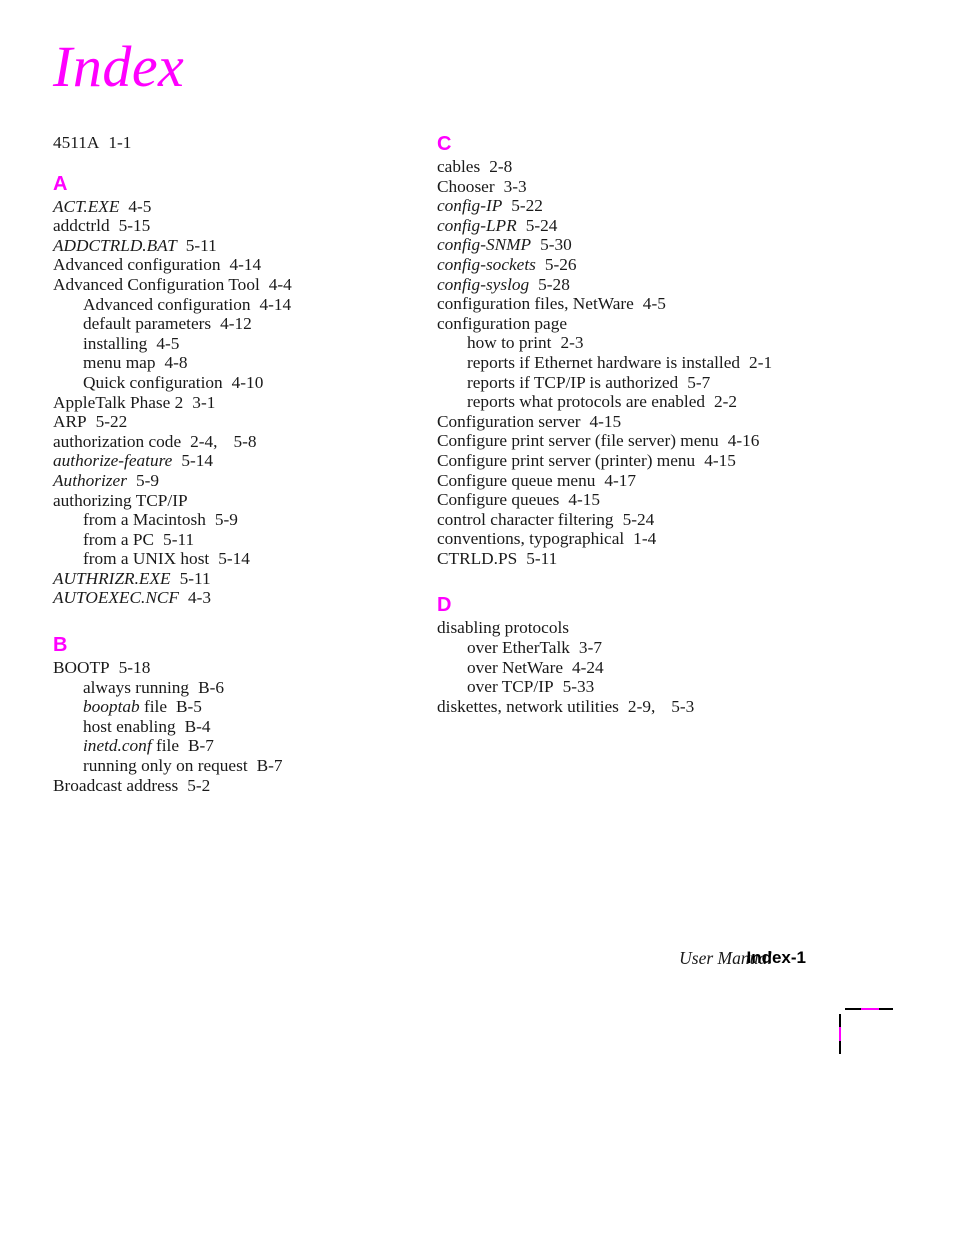 The image size is (954, 1235). What do you see at coordinates (566, 460) in the screenshot?
I see `index-entry-term: Configure print server (printer) menu` at bounding box center [566, 460].